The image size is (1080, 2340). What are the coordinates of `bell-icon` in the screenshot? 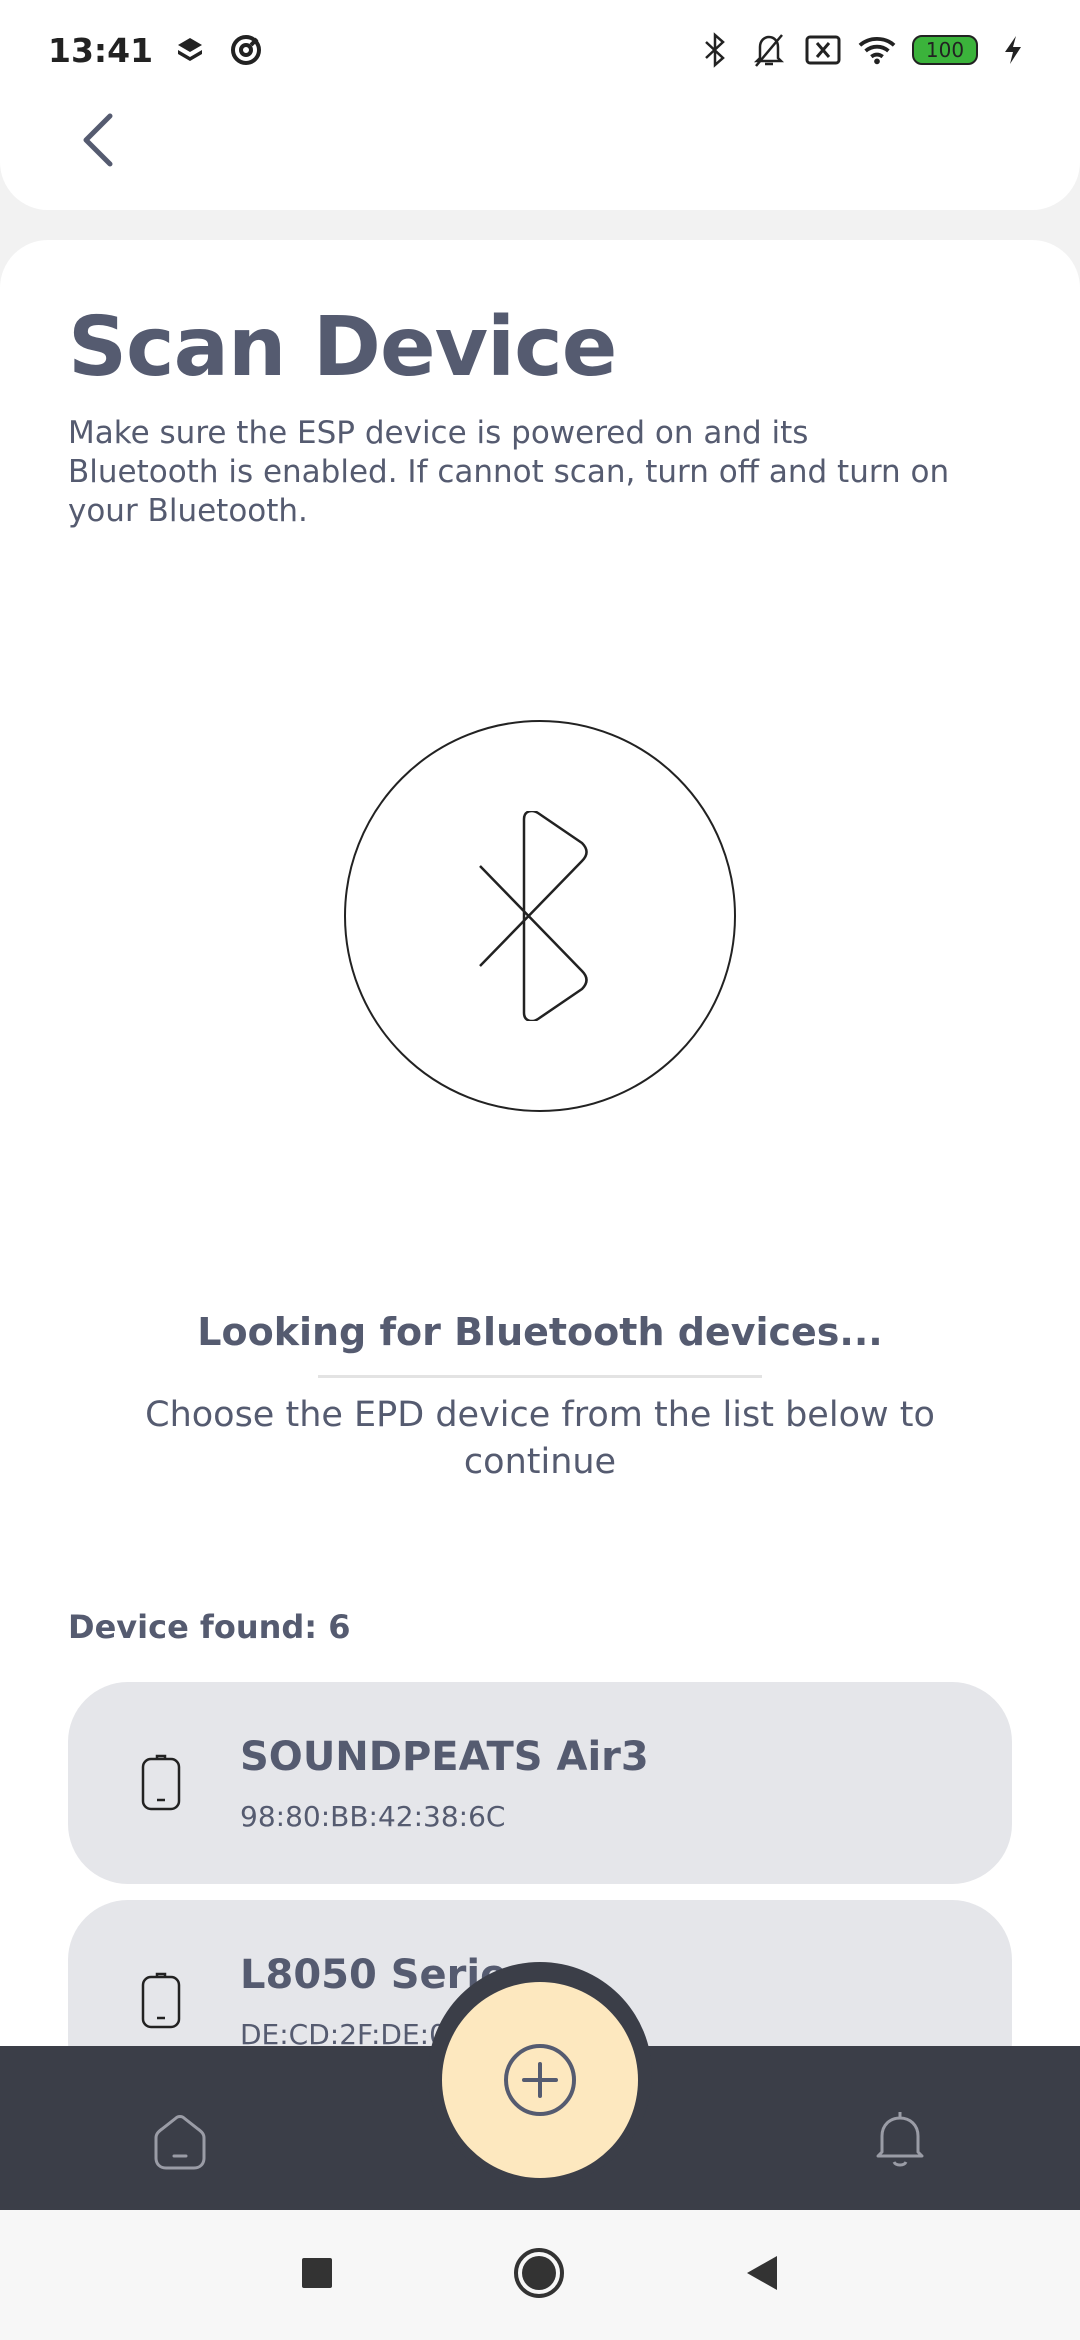 It's located at (900, 2139).